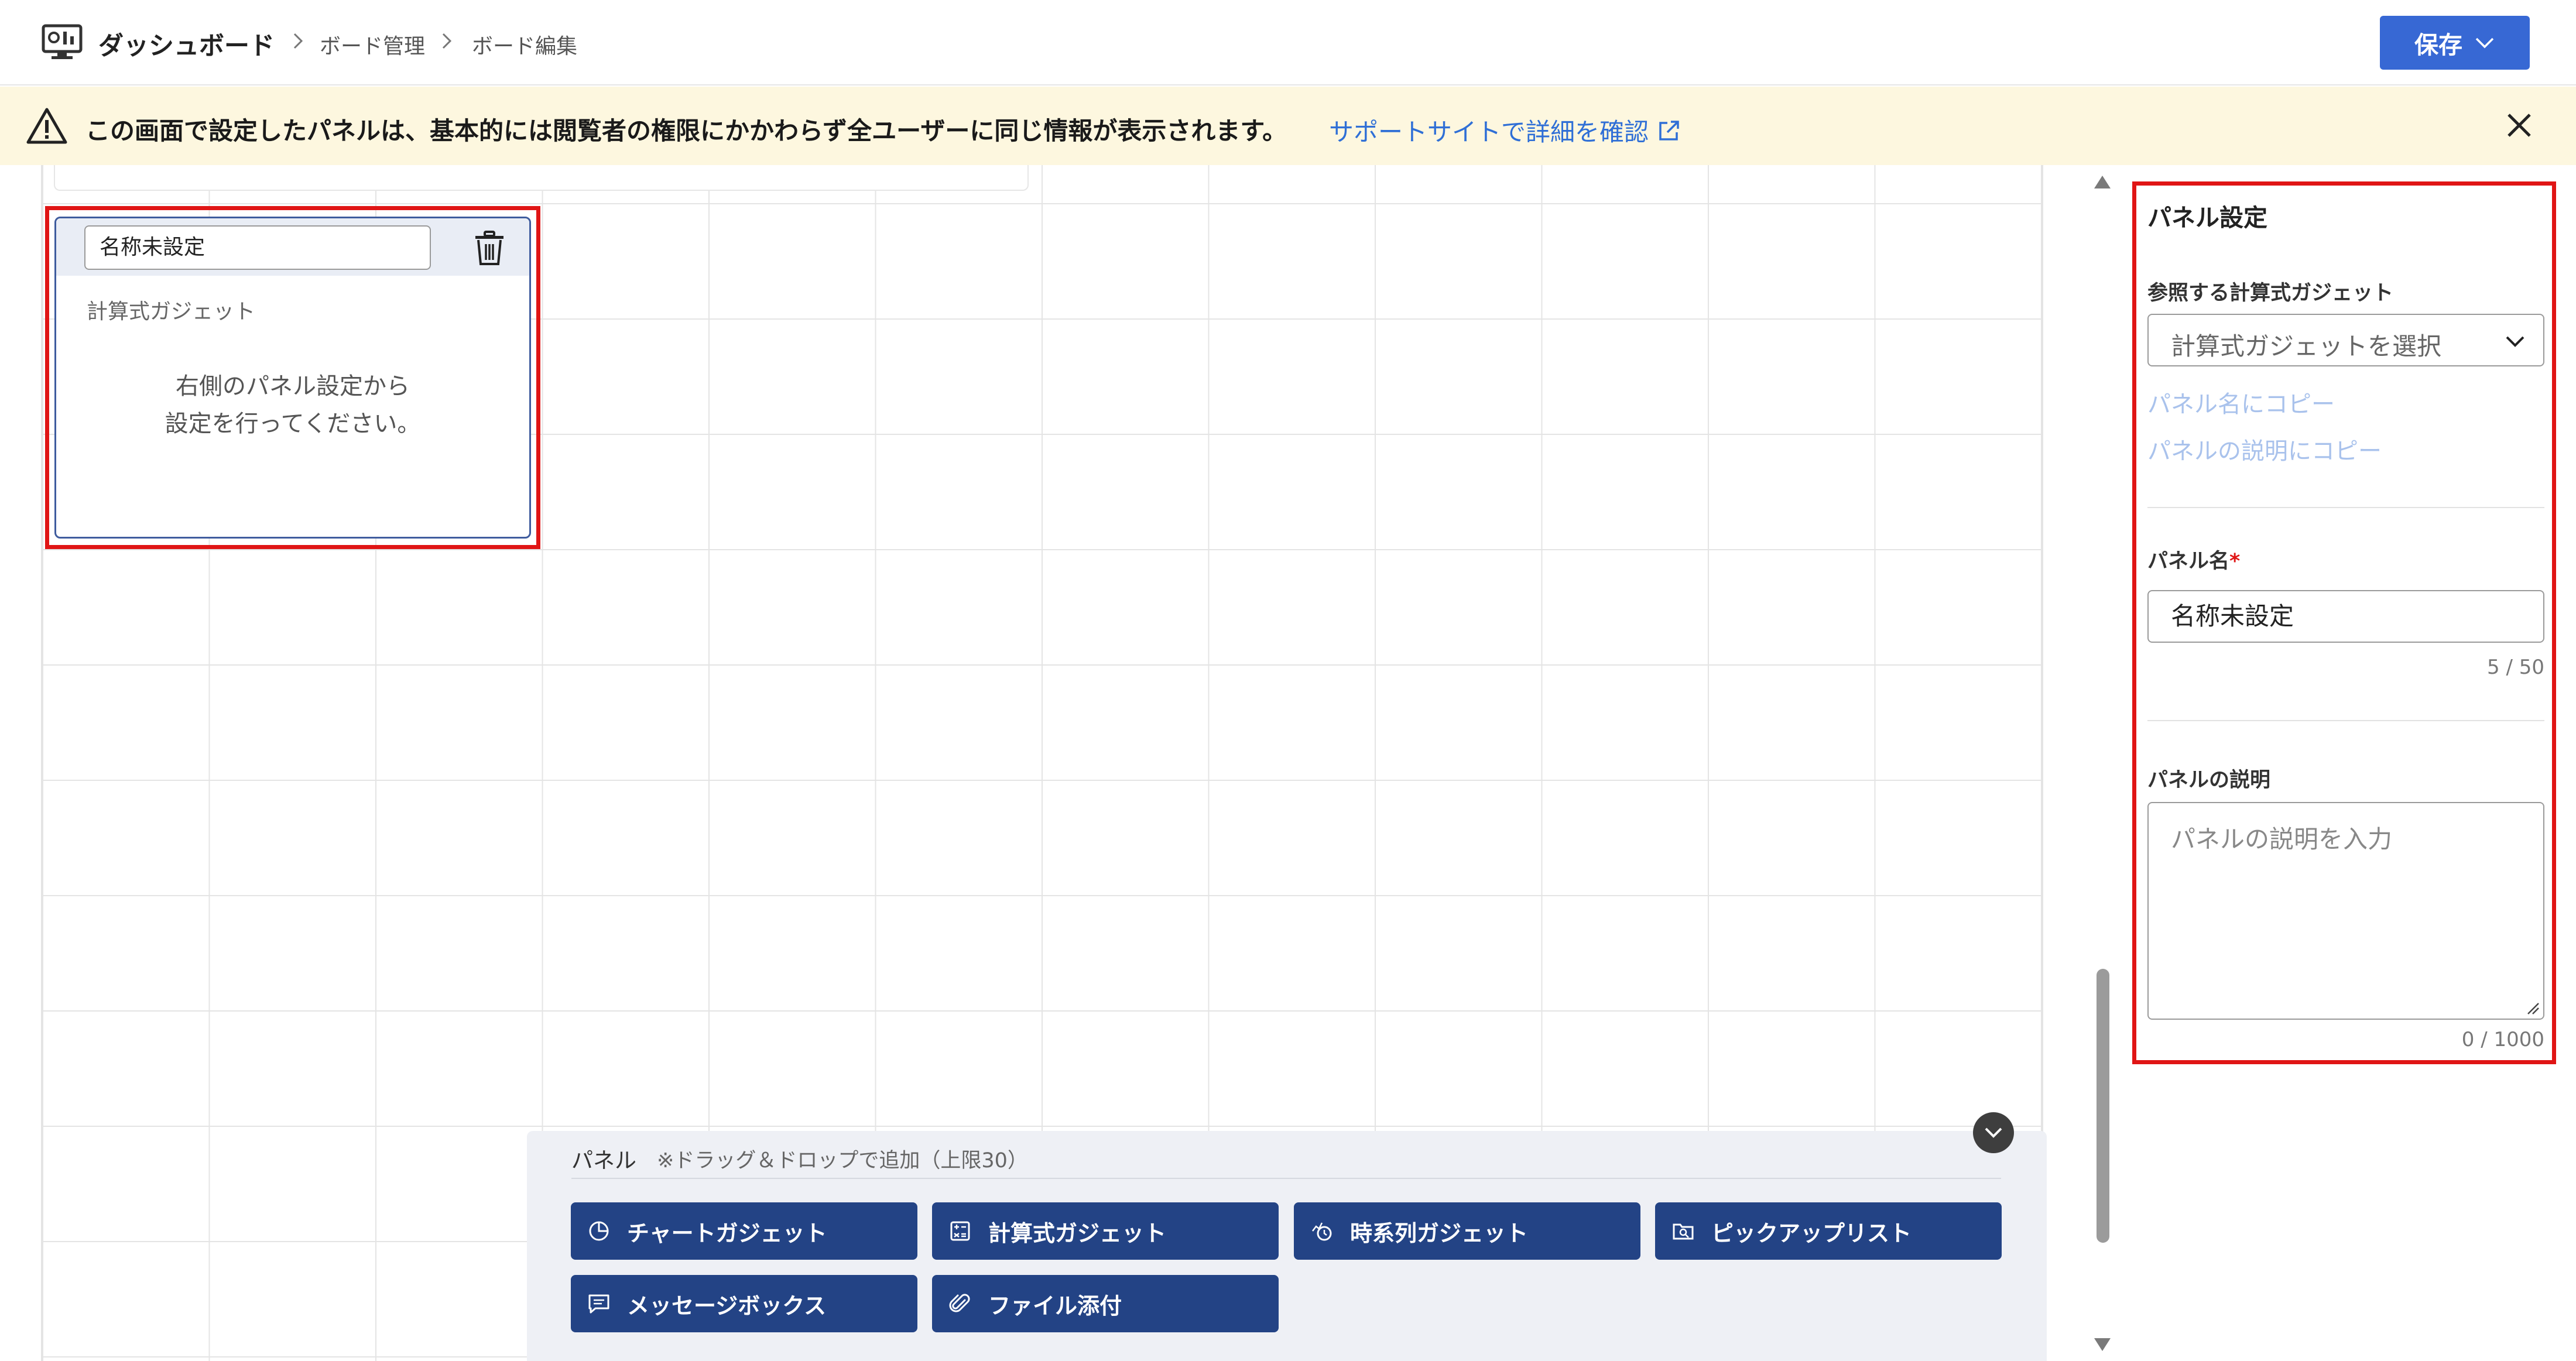 The width and height of the screenshot is (2576, 1361). I want to click on message-box-label: メッセージボックス, so click(727, 1306).